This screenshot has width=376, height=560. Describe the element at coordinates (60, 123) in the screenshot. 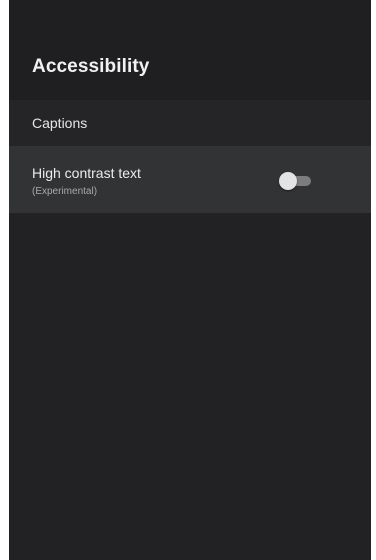

I see `settings-item-label: Captions` at that location.